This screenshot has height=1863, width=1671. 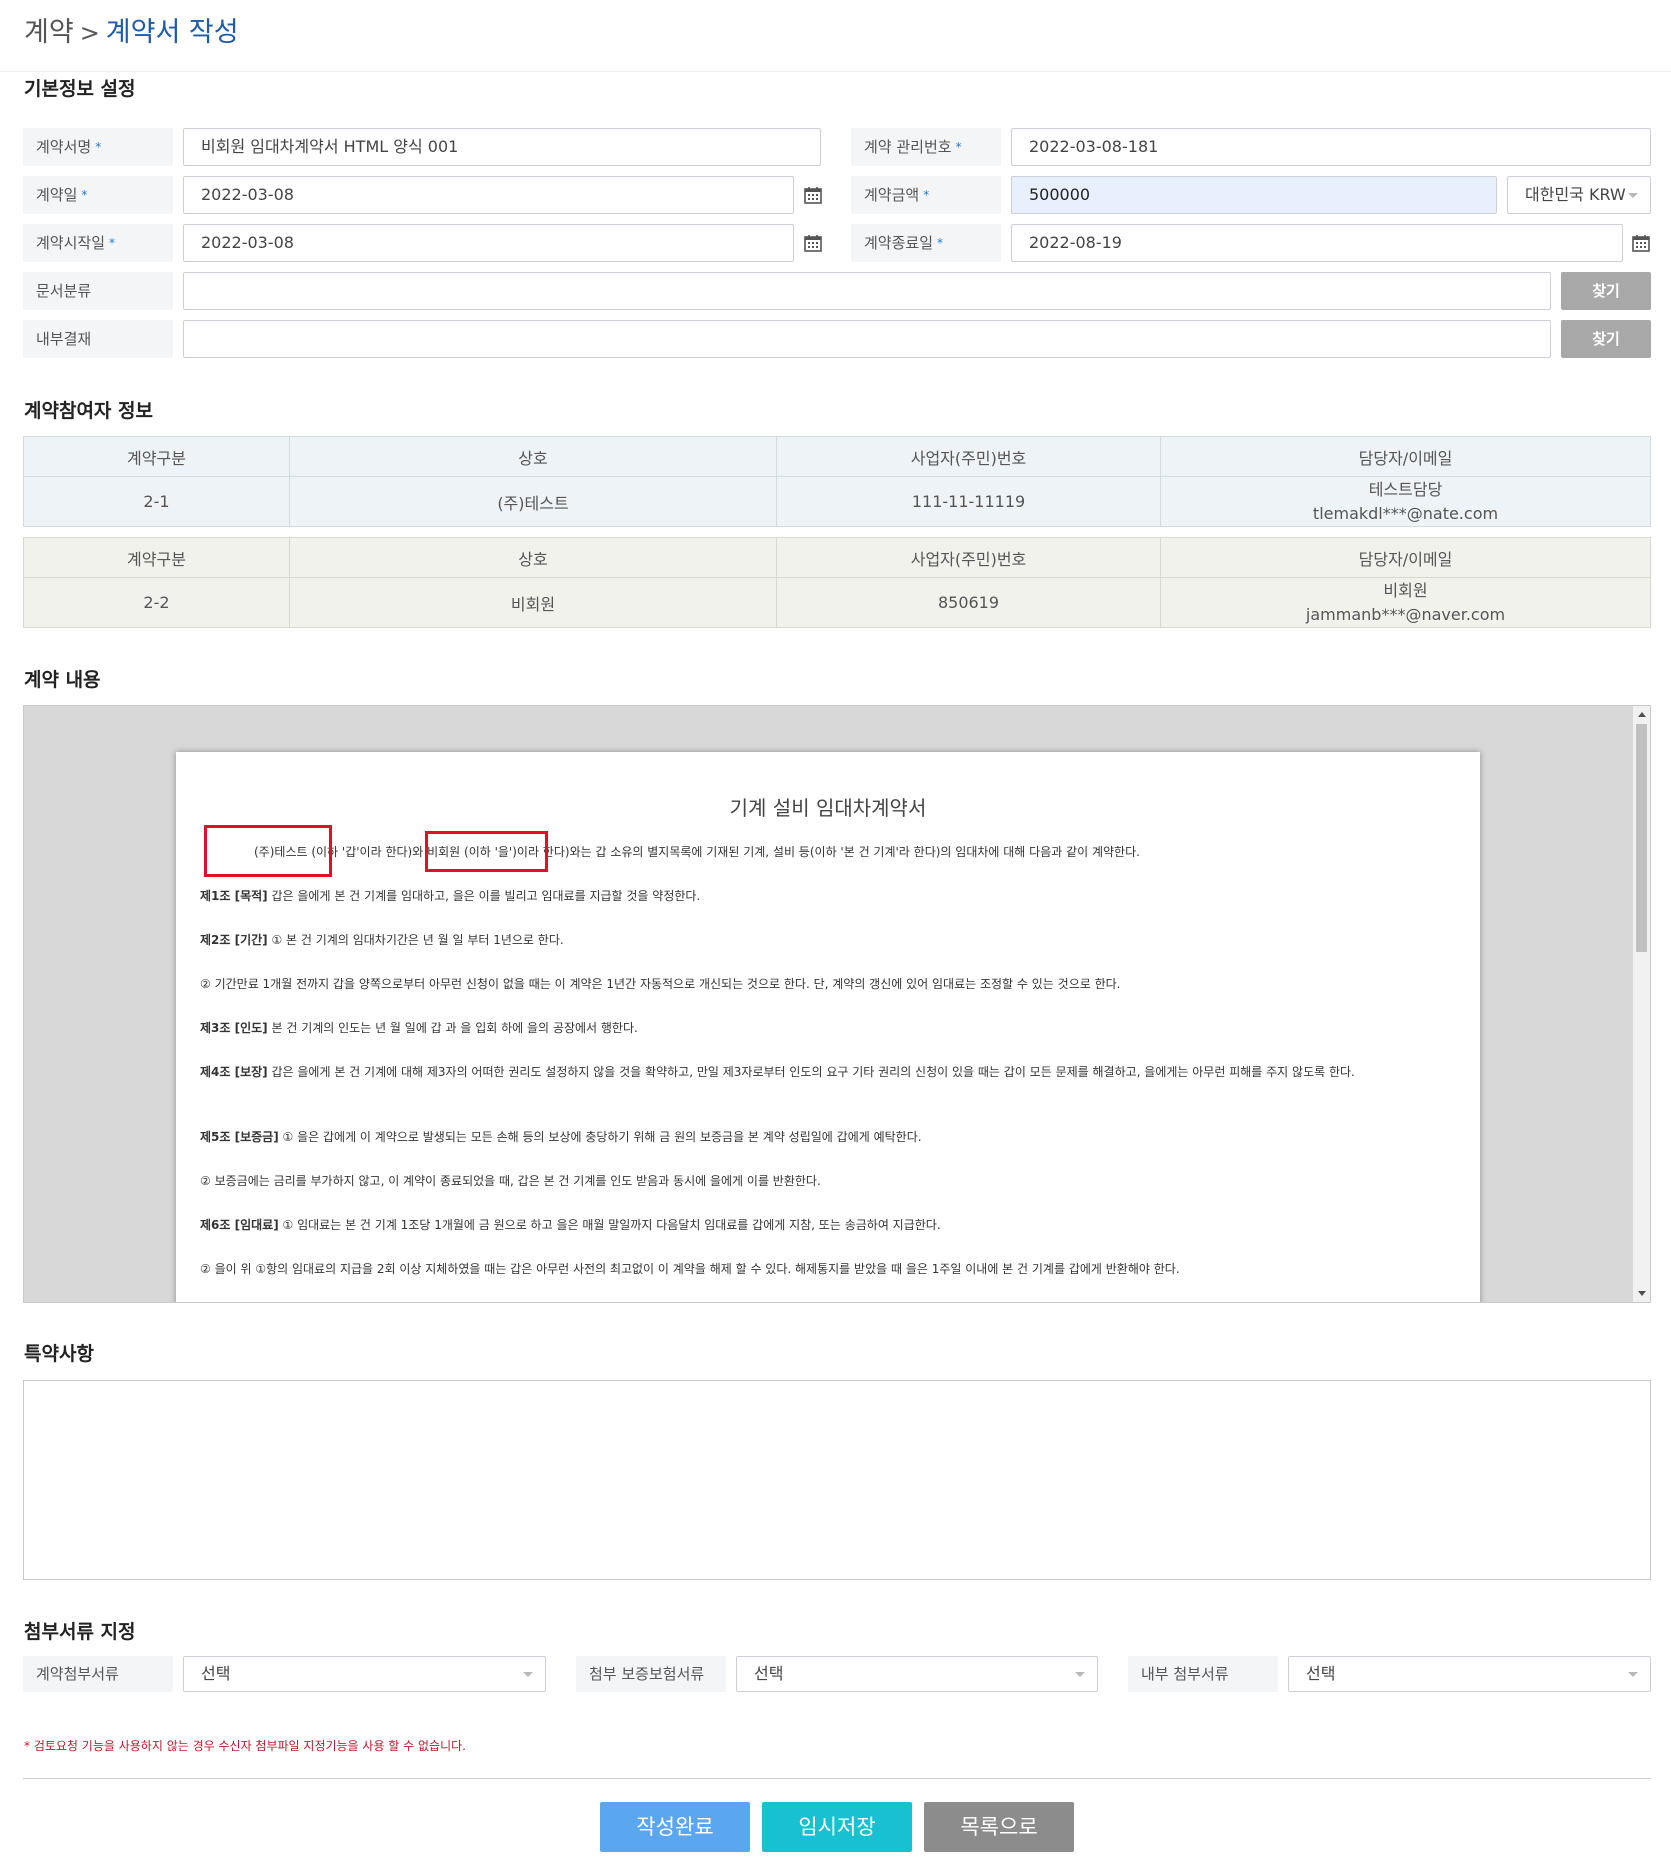 What do you see at coordinates (1317, 243) in the screenshot?
I see `end-date-input: 2022-08-19` at bounding box center [1317, 243].